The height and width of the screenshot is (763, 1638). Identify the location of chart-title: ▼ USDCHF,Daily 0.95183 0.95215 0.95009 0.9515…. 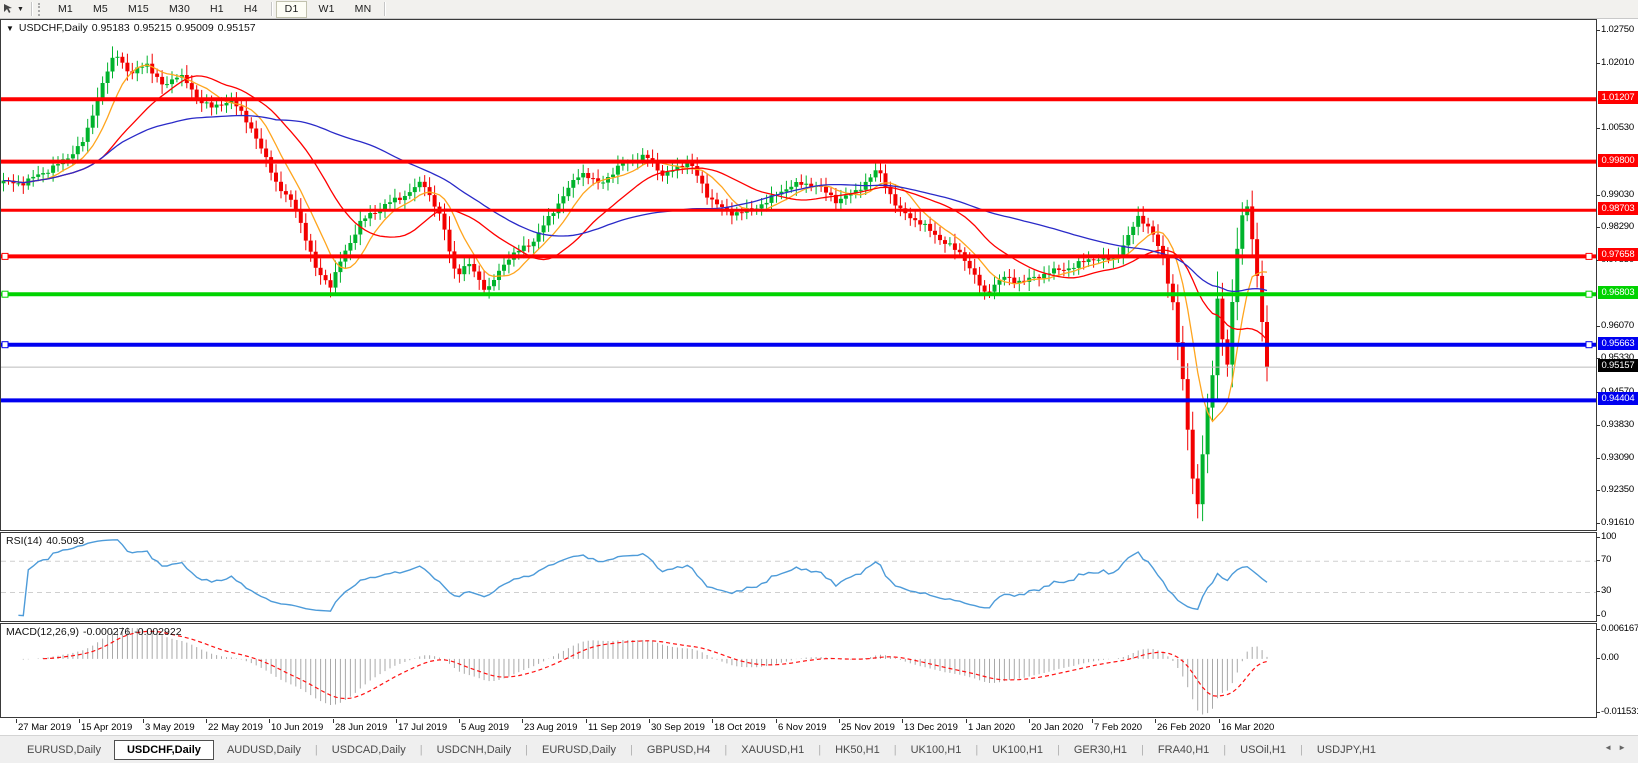
(133, 28).